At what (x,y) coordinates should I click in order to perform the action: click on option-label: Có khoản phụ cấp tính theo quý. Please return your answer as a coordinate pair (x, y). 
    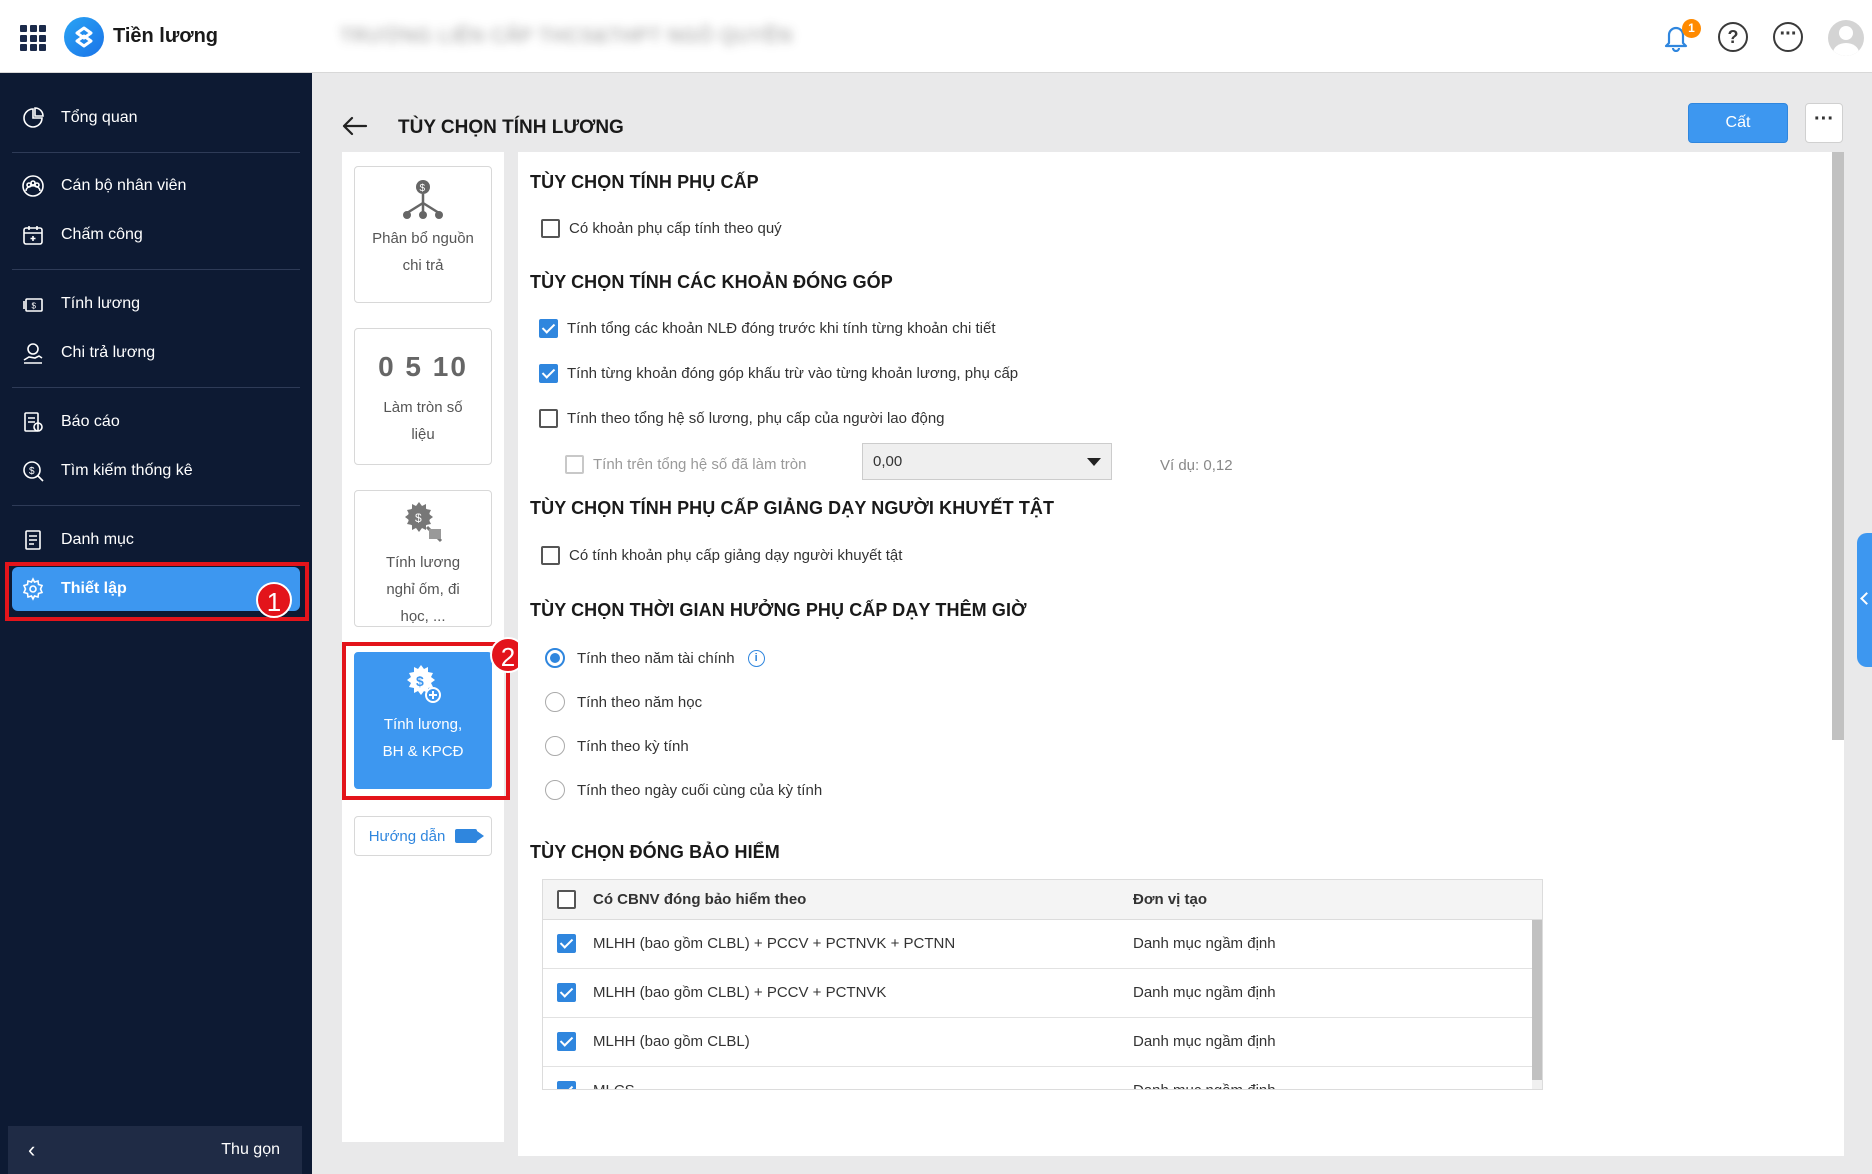
    Looking at the image, I should click on (675, 228).